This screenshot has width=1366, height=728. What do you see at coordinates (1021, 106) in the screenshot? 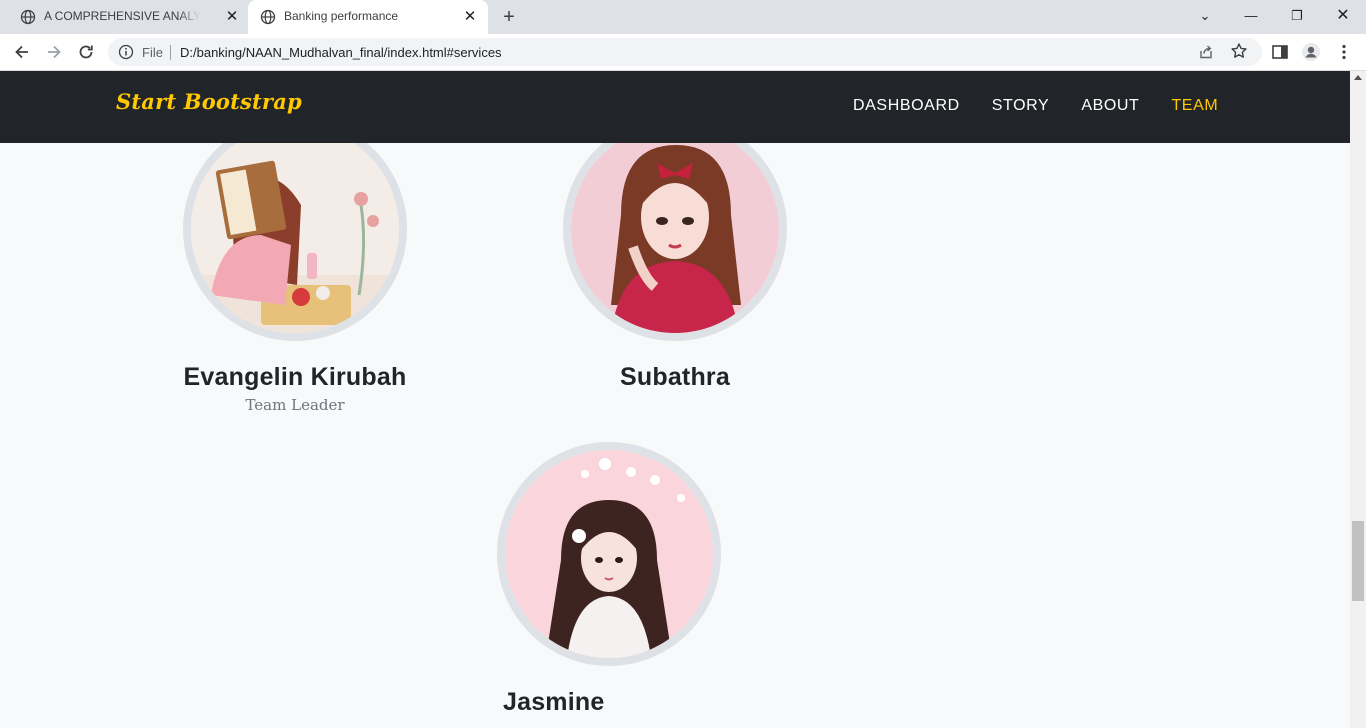
I see `nav-link-story: Story` at bounding box center [1021, 106].